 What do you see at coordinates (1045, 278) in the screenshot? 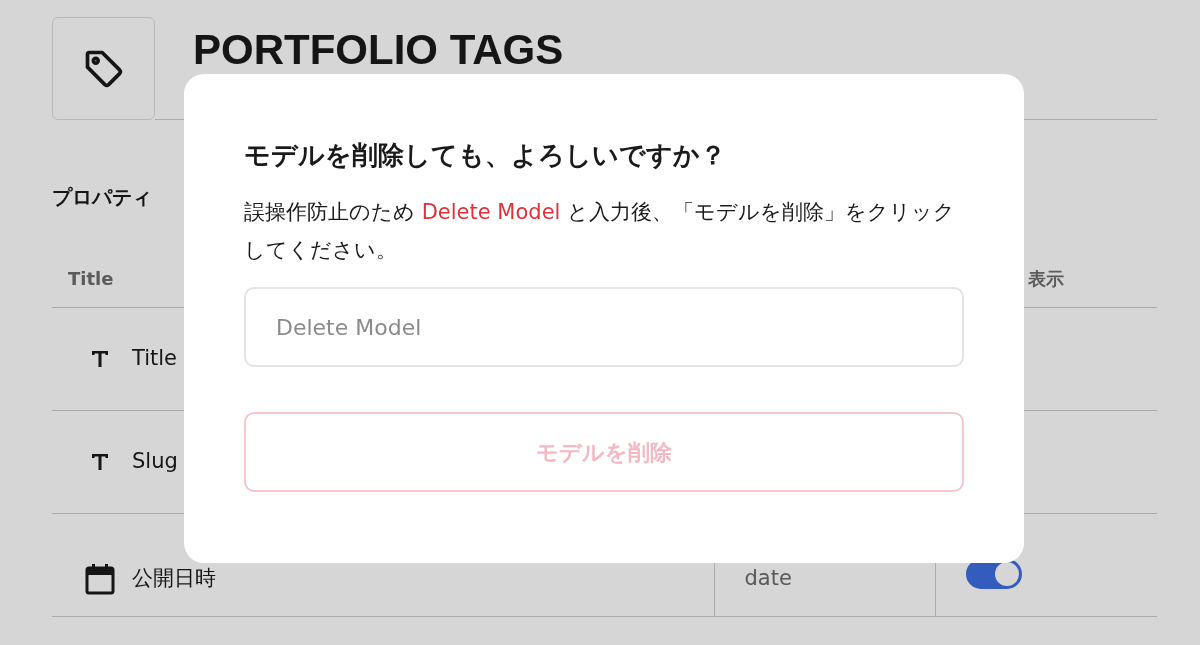
I see `column-header: 表示` at bounding box center [1045, 278].